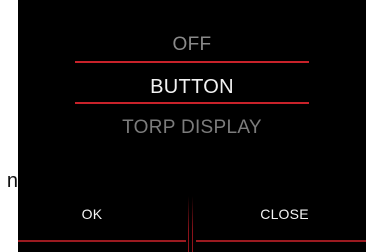  What do you see at coordinates (192, 62) in the screenshot?
I see `selection-top-line` at bounding box center [192, 62].